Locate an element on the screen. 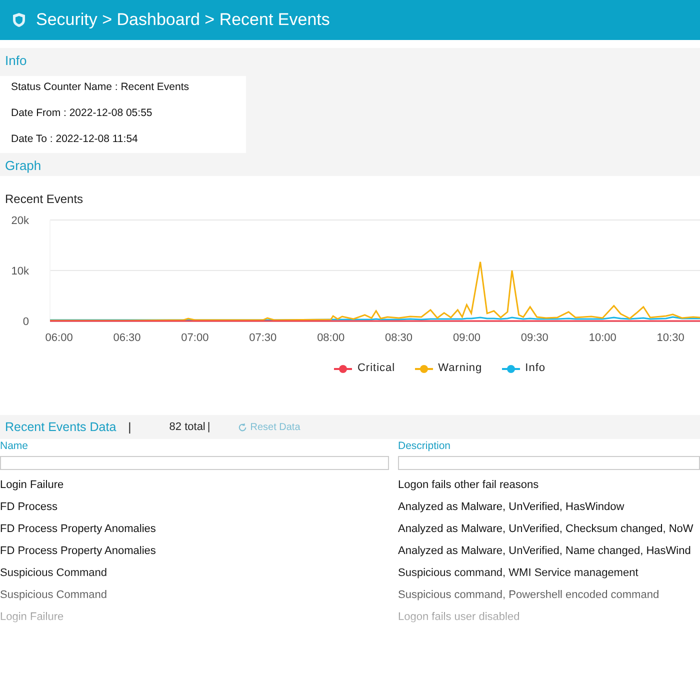  table-cell-text: Logon fails other fail reasons is located at coordinates (469, 486).